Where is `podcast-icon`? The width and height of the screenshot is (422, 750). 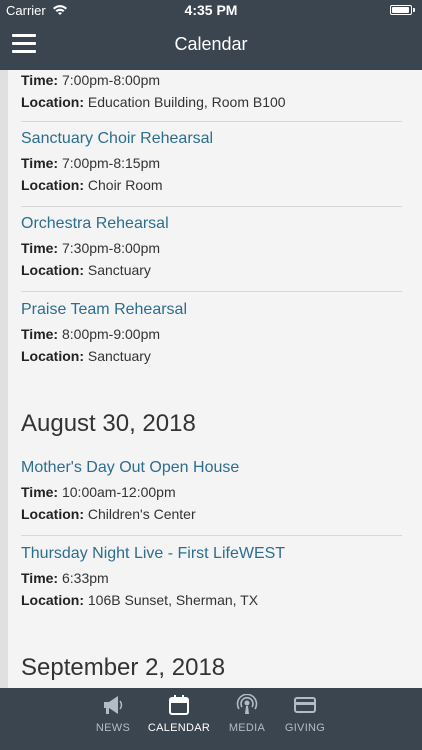 podcast-icon is located at coordinates (247, 704).